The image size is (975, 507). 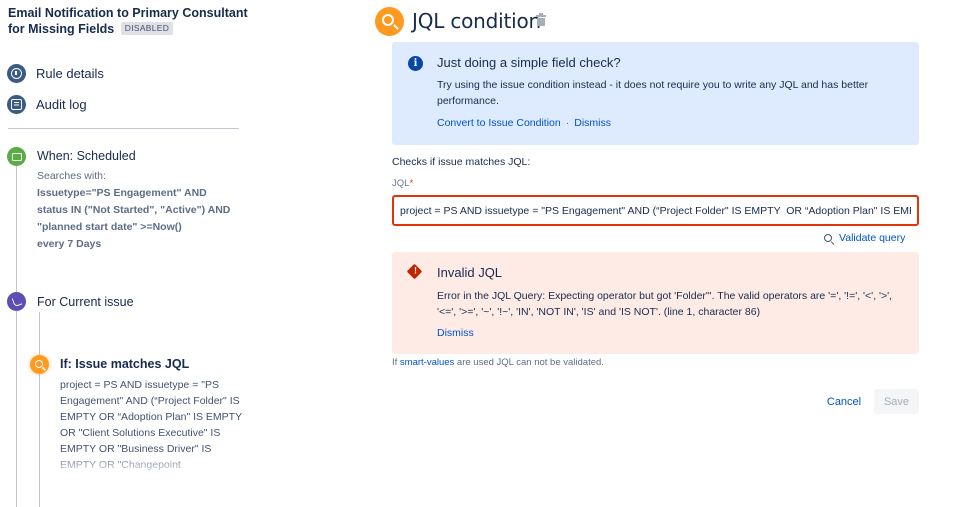 I want to click on timeline-line, so click(x=16, y=336).